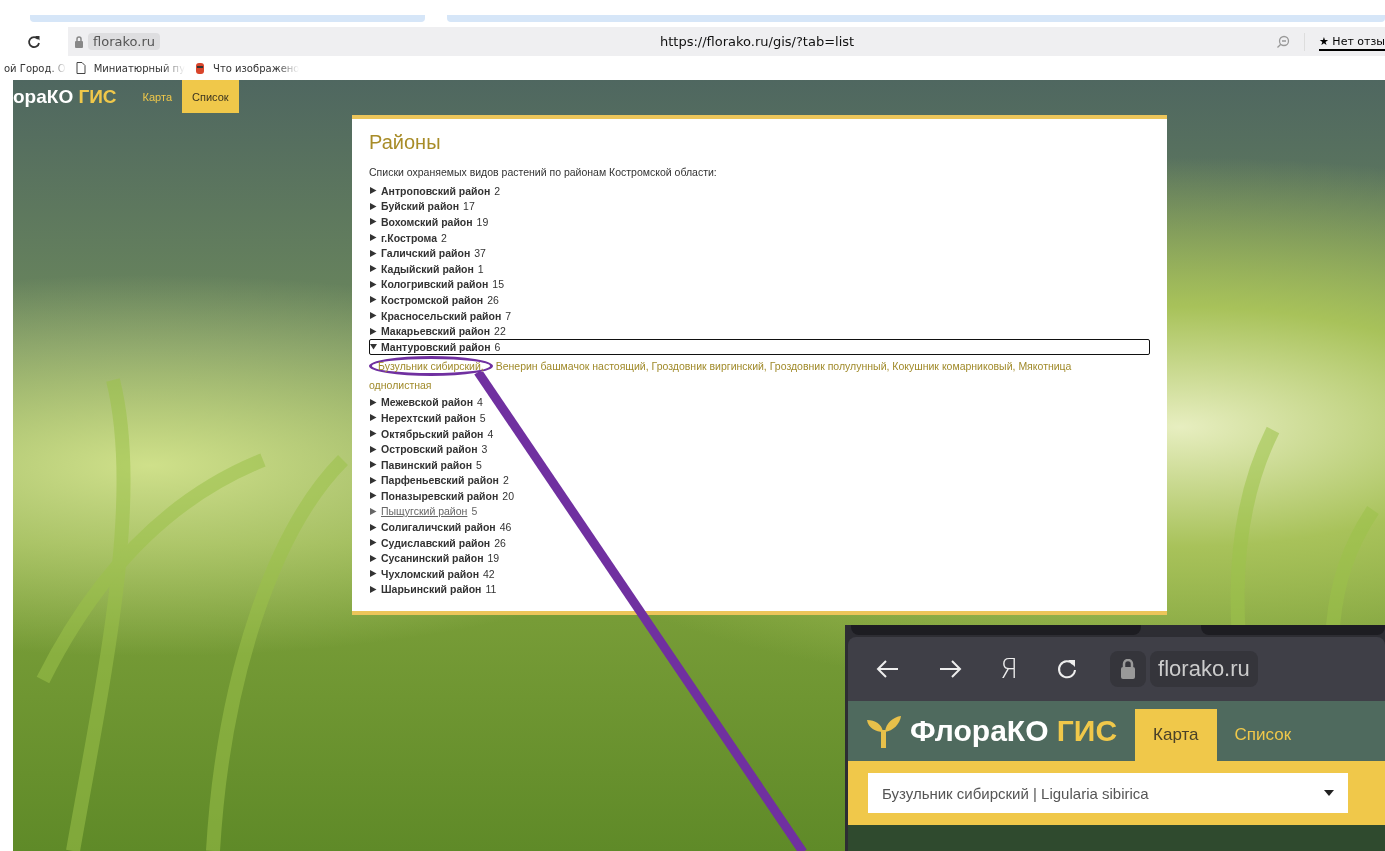 This screenshot has height=851, width=1385. Describe the element at coordinates (1128, 669) in the screenshot. I see `lock-icon` at that location.